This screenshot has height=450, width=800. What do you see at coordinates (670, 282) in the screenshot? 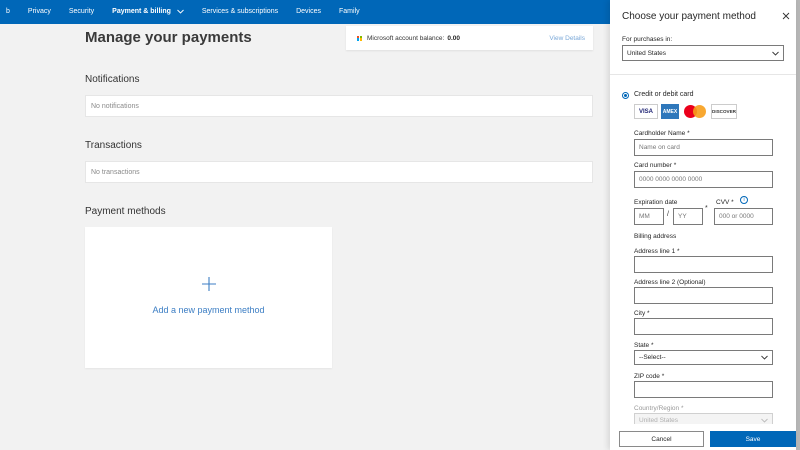
I see `address2-label: Address line 2 (Optional)` at bounding box center [670, 282].